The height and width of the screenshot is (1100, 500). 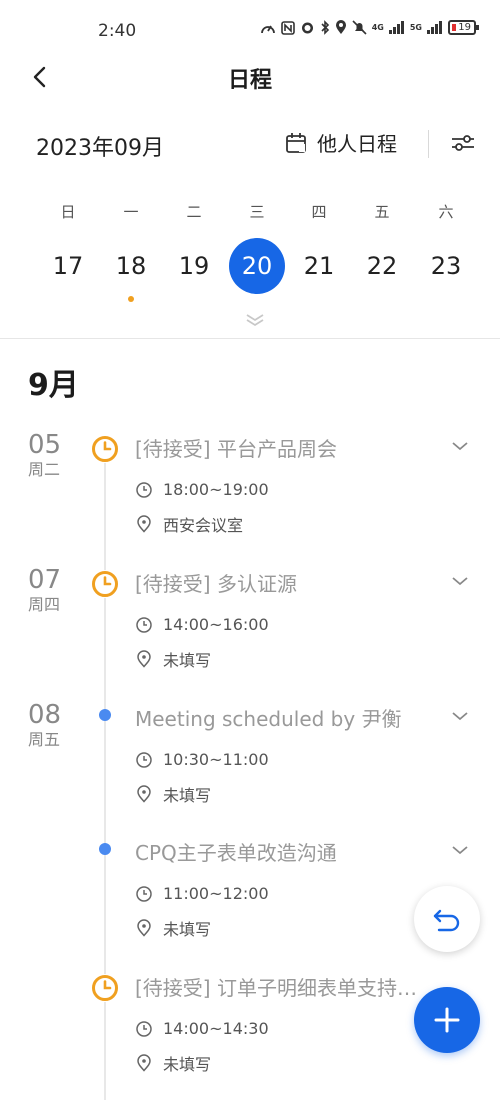 What do you see at coordinates (131, 266) in the screenshot?
I see `day-number: 18` at bounding box center [131, 266].